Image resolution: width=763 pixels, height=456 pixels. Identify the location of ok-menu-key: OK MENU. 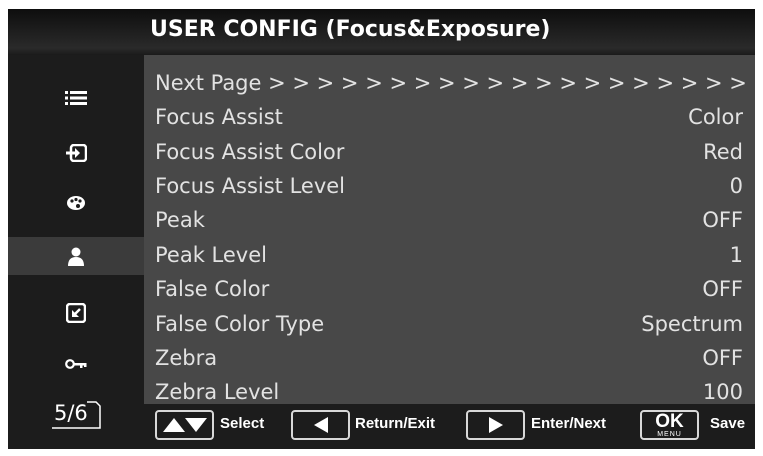
(669, 425).